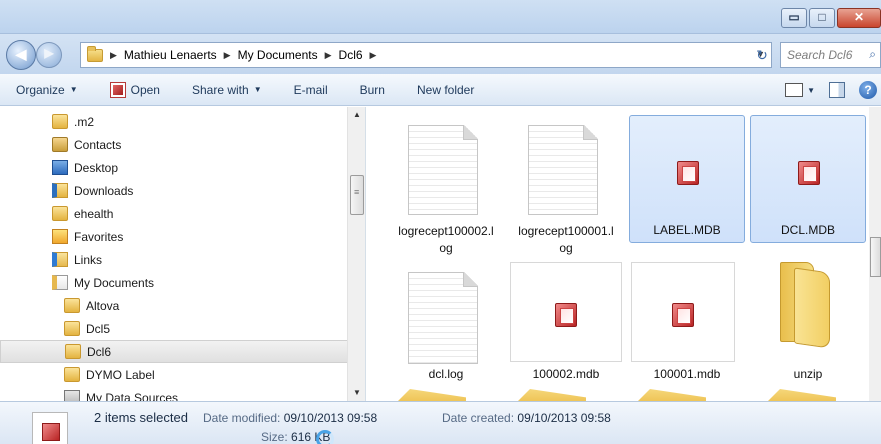  What do you see at coordinates (174, 144) in the screenshot?
I see `nav-item-contacts: Contacts` at bounding box center [174, 144].